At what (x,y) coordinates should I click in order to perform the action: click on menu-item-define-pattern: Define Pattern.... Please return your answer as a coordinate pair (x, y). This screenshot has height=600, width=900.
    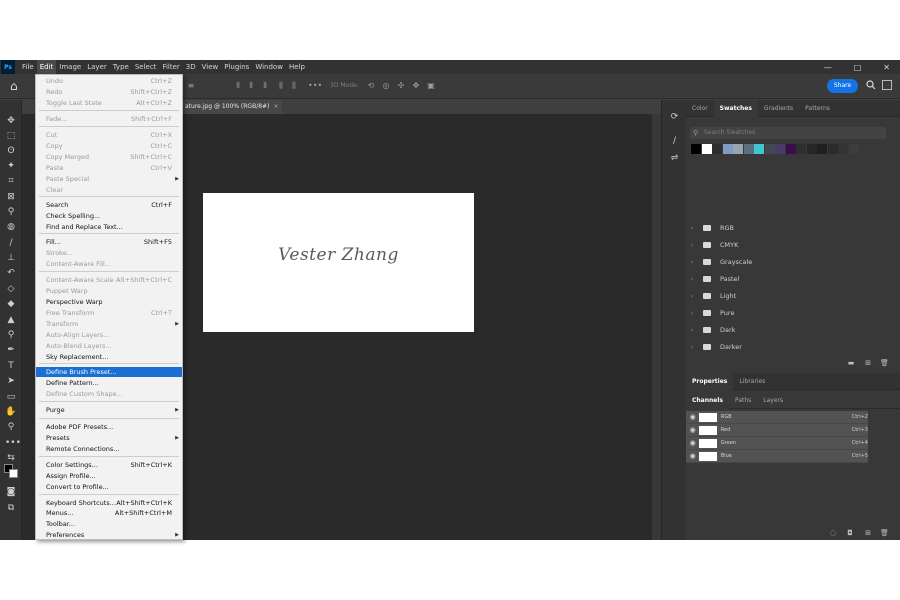
    Looking at the image, I should click on (109, 383).